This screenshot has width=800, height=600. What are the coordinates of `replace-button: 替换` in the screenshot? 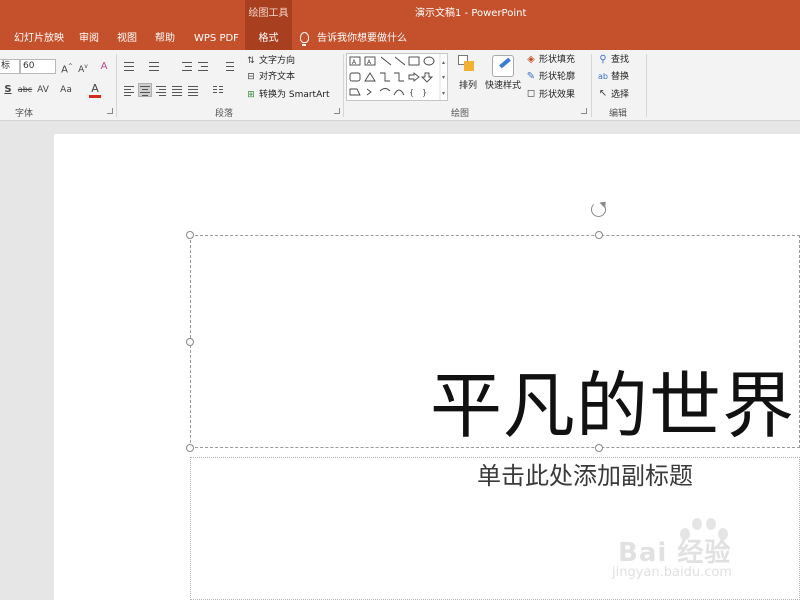 It's located at (620, 77).